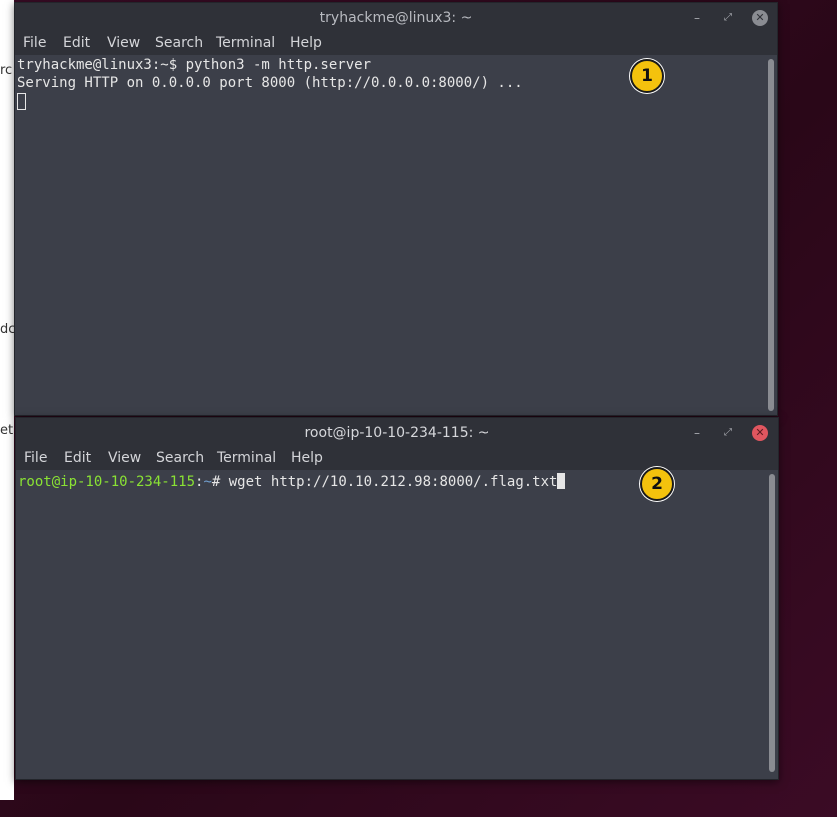 The height and width of the screenshot is (817, 837). What do you see at coordinates (207, 482) in the screenshot?
I see `prompt-path: ~` at bounding box center [207, 482].